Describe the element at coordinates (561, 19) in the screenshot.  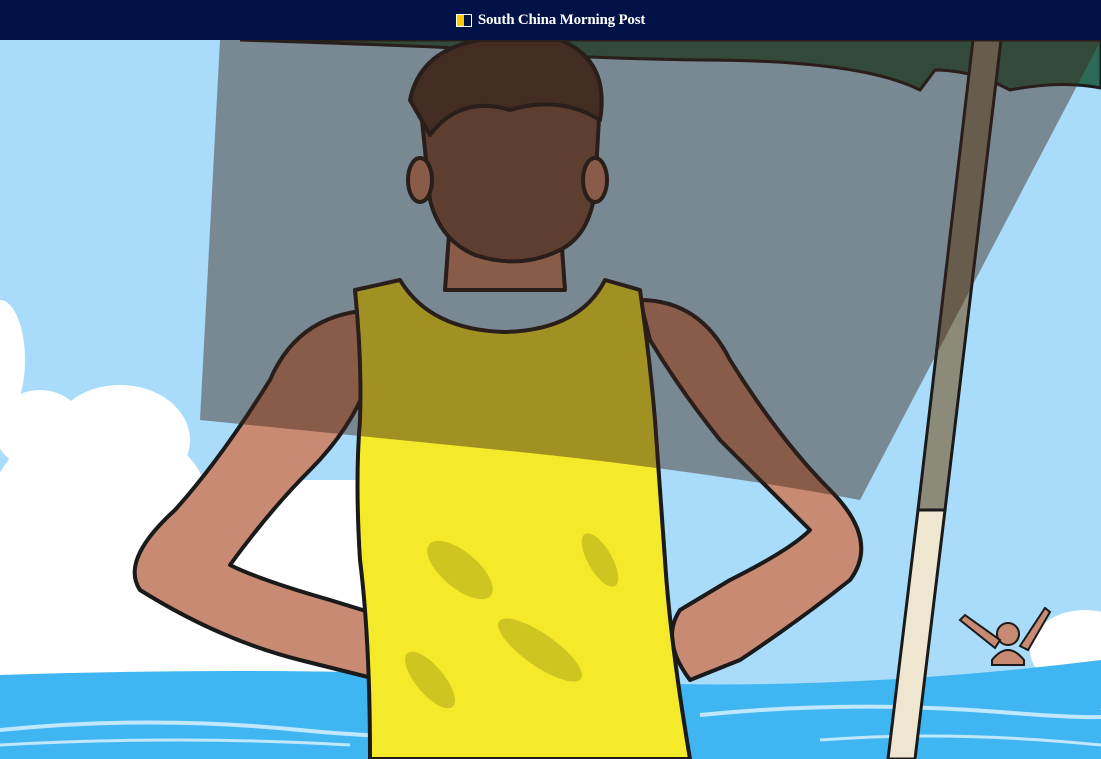
I see `brand-name: South China Morning Post` at that location.